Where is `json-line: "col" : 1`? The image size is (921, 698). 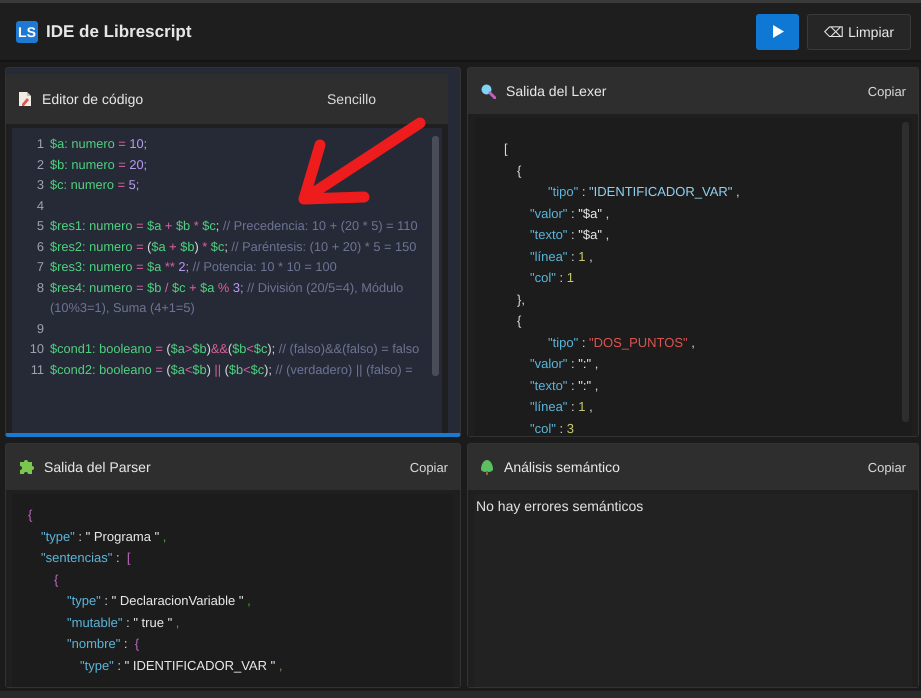
json-line: "col" : 1 is located at coordinates (552, 278).